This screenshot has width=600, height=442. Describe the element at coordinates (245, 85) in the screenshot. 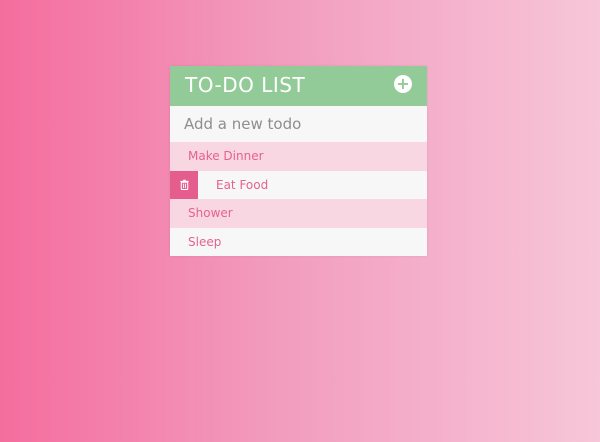

I see `page-title: TO-DO LIST` at that location.